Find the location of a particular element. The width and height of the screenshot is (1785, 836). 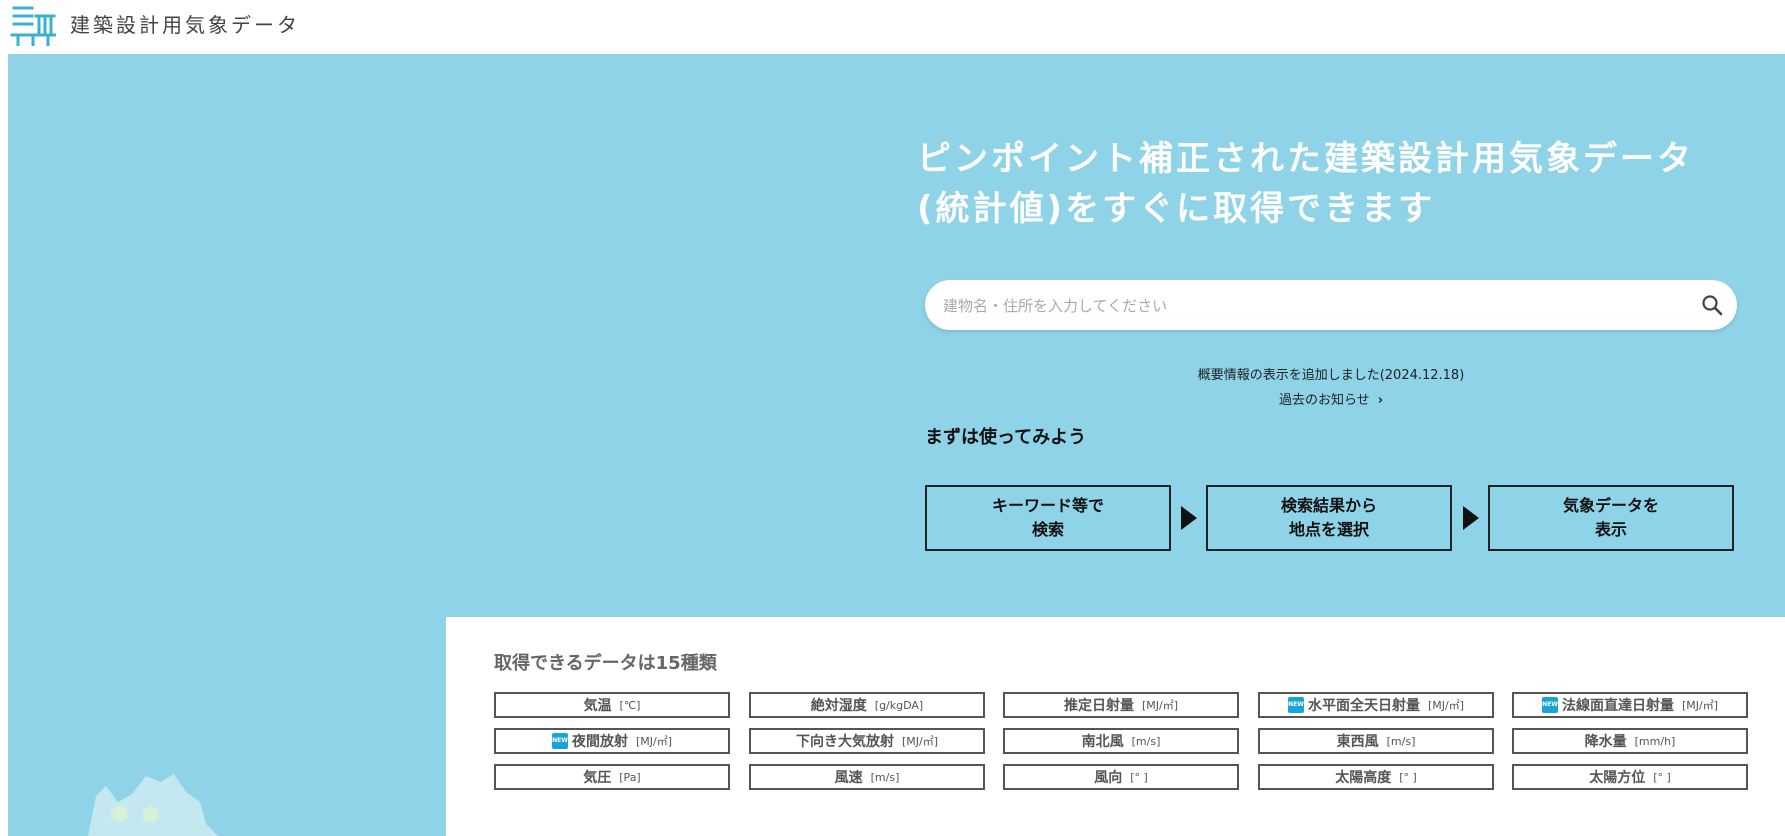

search-box is located at coordinates (1331, 306).